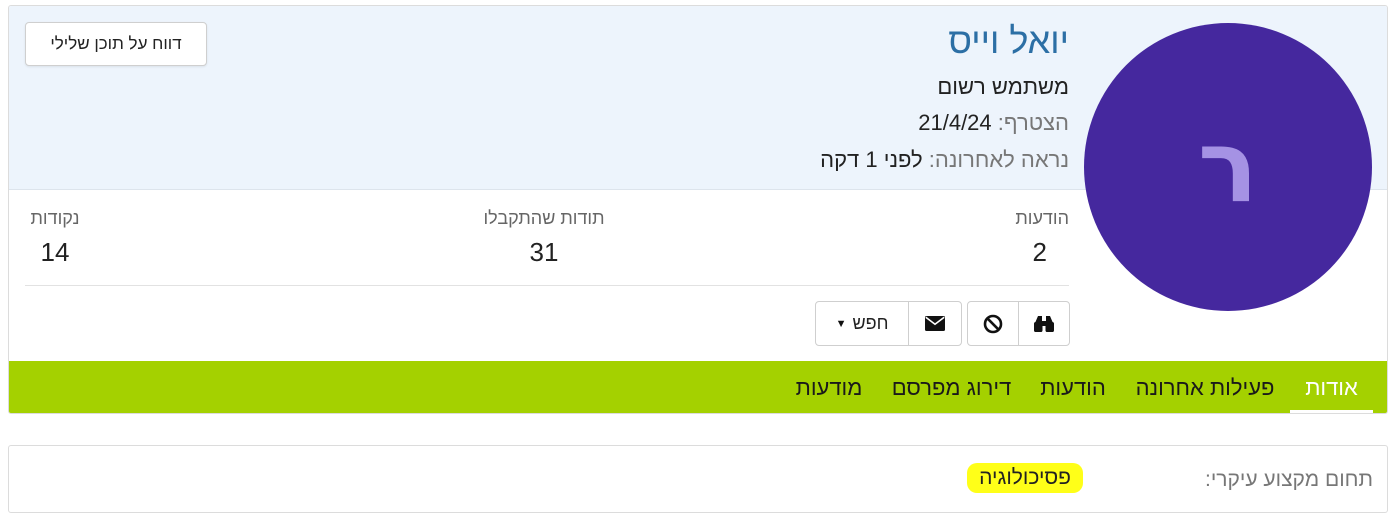 The height and width of the screenshot is (519, 1388). I want to click on main-field-value: פסיכולוגיה, so click(1025, 478).